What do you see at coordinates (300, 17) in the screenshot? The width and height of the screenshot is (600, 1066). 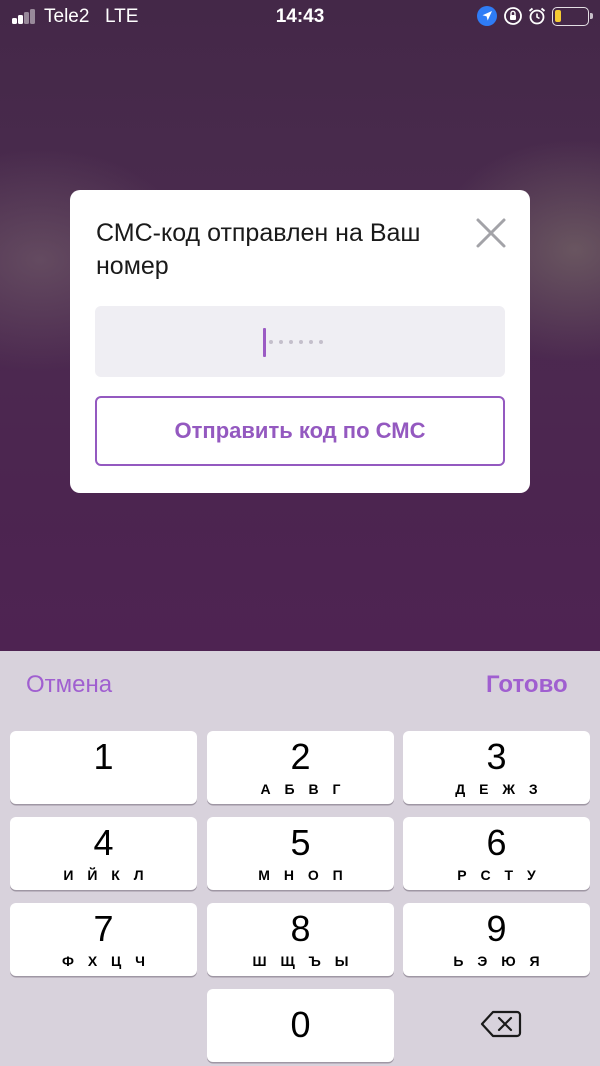 I see `status-bar: Tele2 LTE 14:43` at bounding box center [300, 17].